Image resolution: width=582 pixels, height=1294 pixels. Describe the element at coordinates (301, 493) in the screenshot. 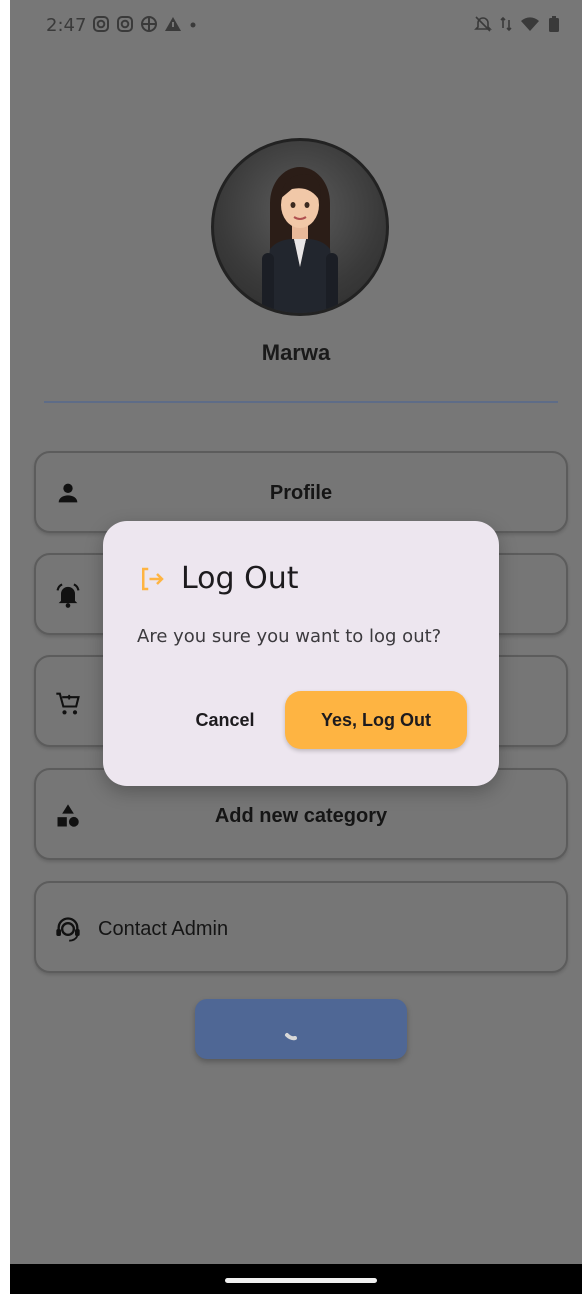

I see `menu-item-label: Profile` at that location.